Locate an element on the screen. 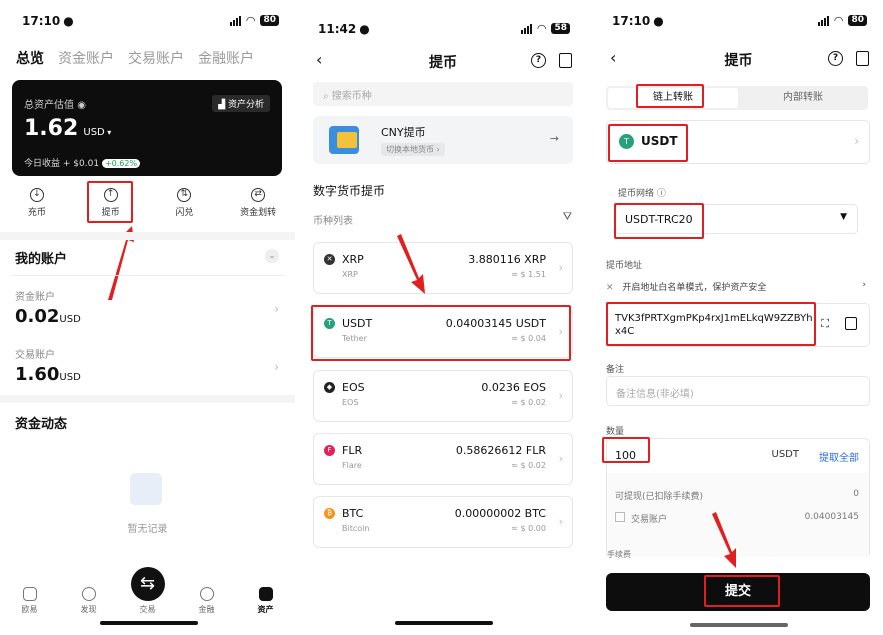 The image size is (883, 635). nav-trade: ⇆ 交易 is located at coordinates (148, 591).